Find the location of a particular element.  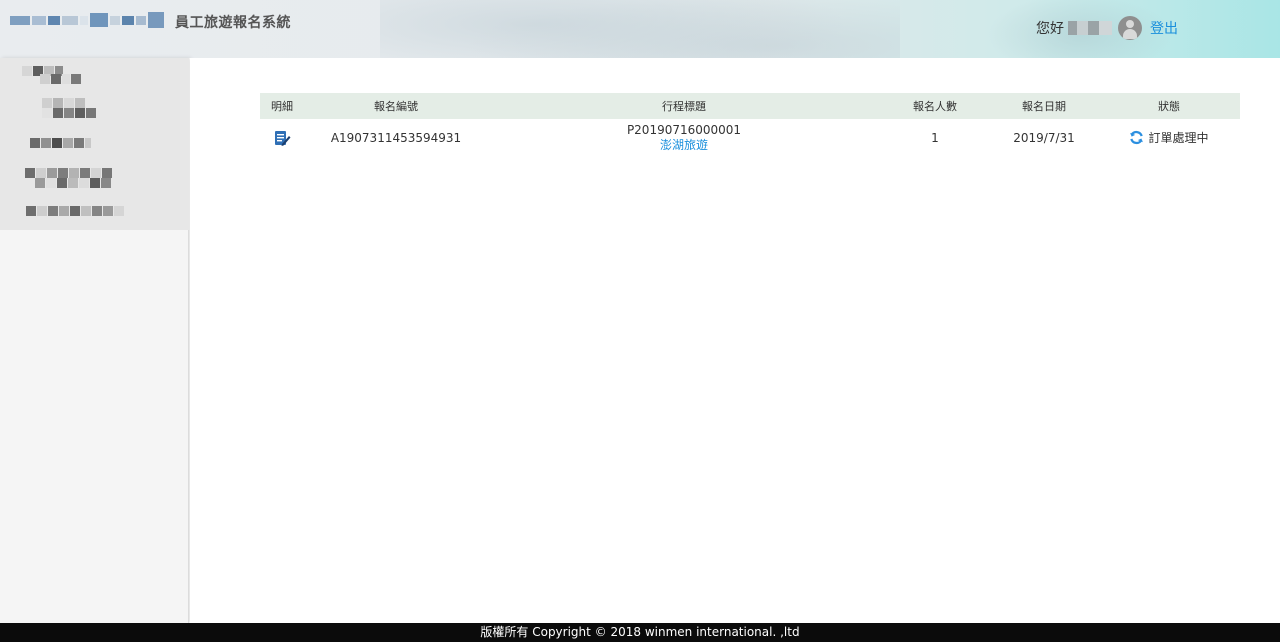

sidebar-menu is located at coordinates (94, 144).